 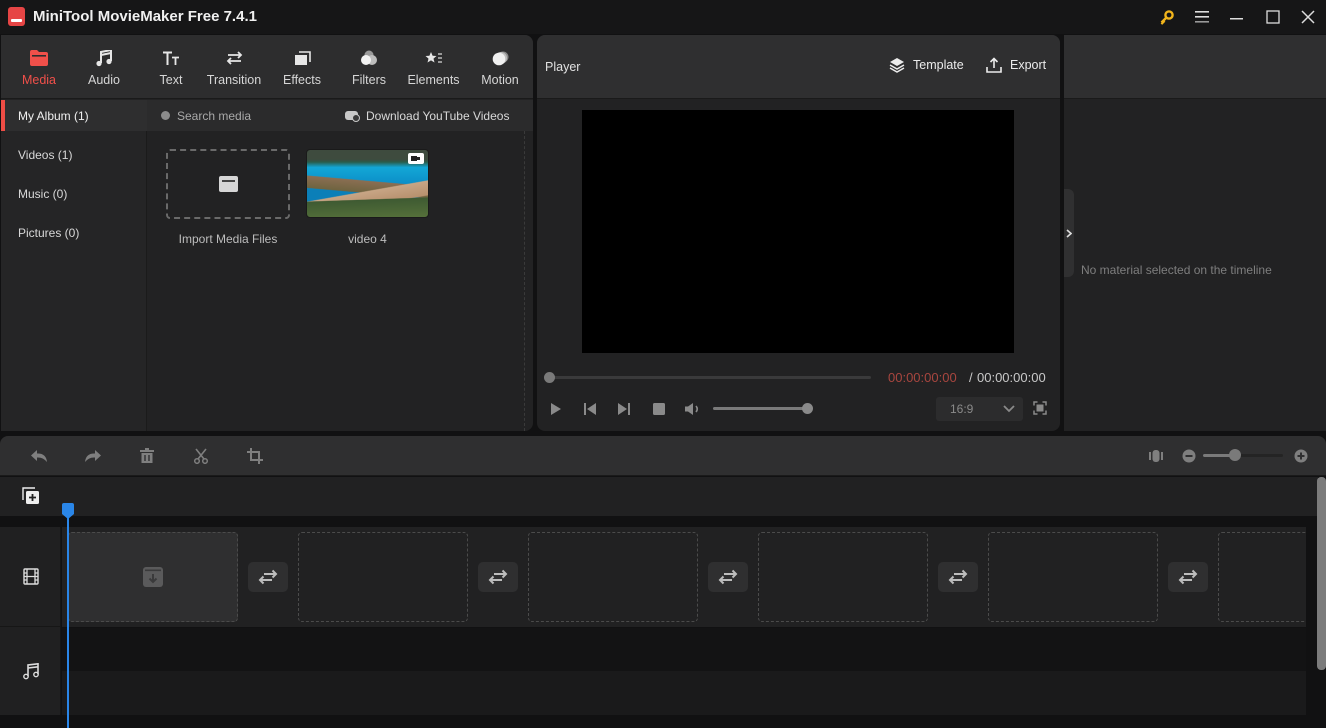 I want to click on skip-back-icon, so click(x=590, y=409).